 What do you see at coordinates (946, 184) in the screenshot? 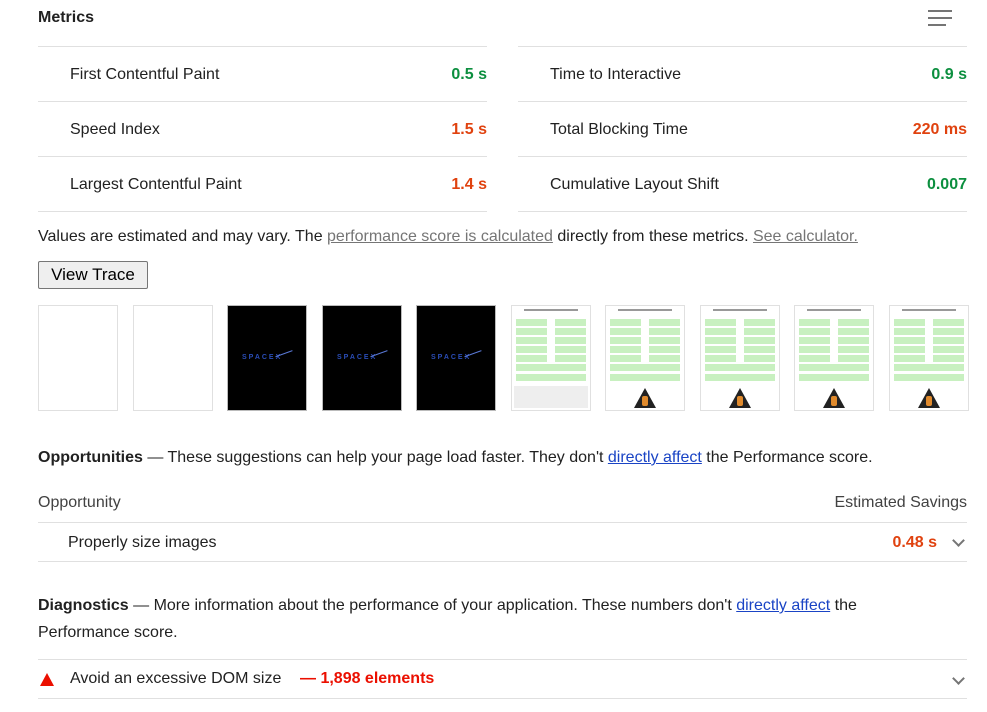
I see `metric-value: 0.007` at bounding box center [946, 184].